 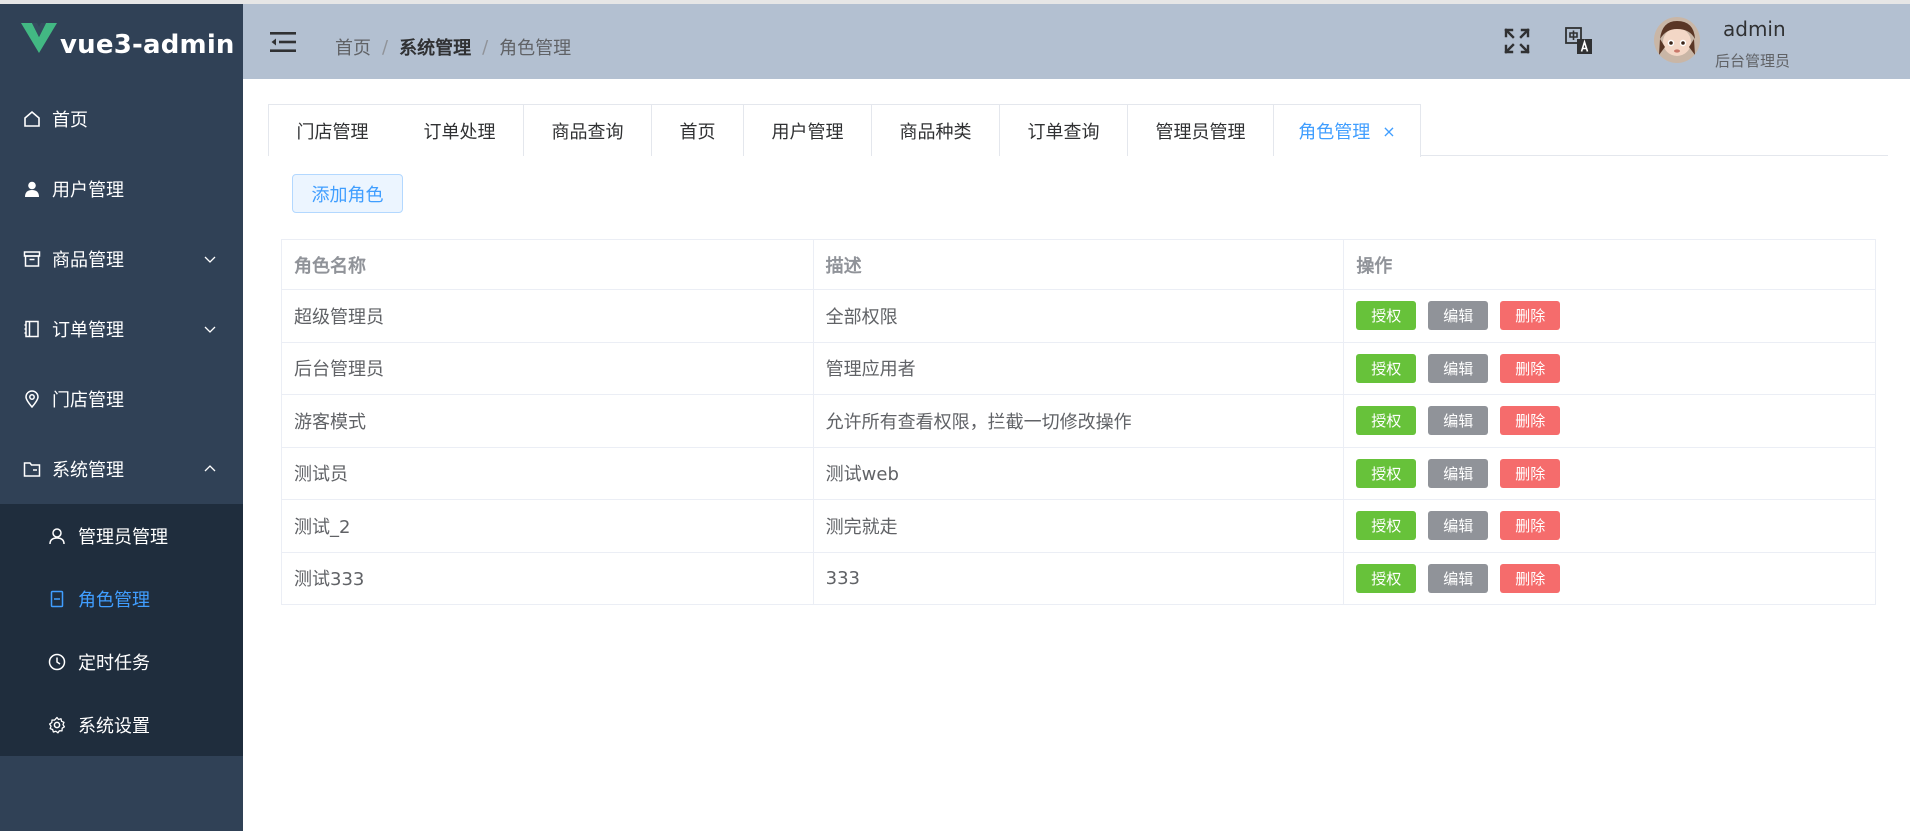 I want to click on role-desc-cell: 允许所有查看权限，拦截一切修改操作, so click(x=1078, y=421).